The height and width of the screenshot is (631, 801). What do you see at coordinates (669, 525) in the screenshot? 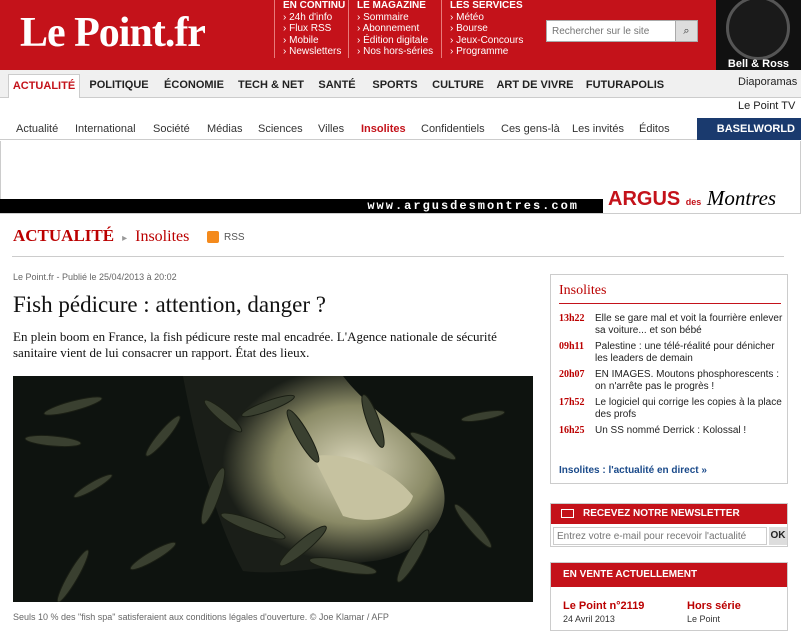
I see `newsletter-box: RECEVEZ NOTRE NEWSLETTER OK` at bounding box center [669, 525].